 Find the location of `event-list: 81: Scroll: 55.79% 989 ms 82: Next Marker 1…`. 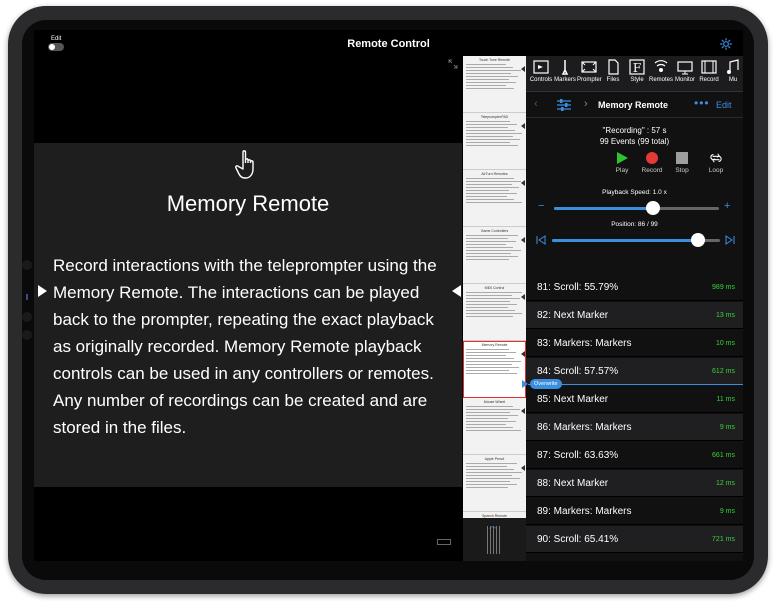

event-list: 81: Scroll: 55.79% 989 ms 82: Next Marker 1… is located at coordinates (634, 417).